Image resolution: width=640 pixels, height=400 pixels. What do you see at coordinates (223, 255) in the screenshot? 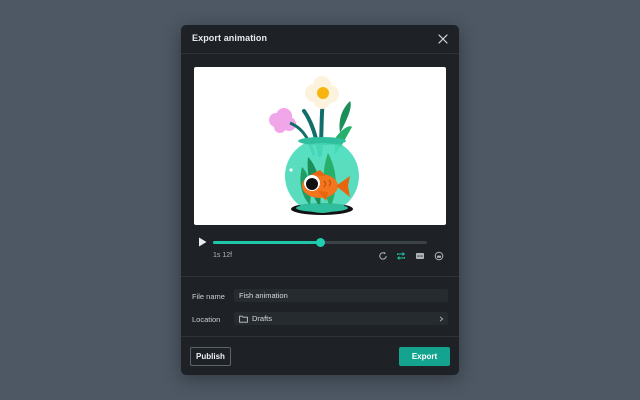
I see `time-readout: 1s 12f` at bounding box center [223, 255].